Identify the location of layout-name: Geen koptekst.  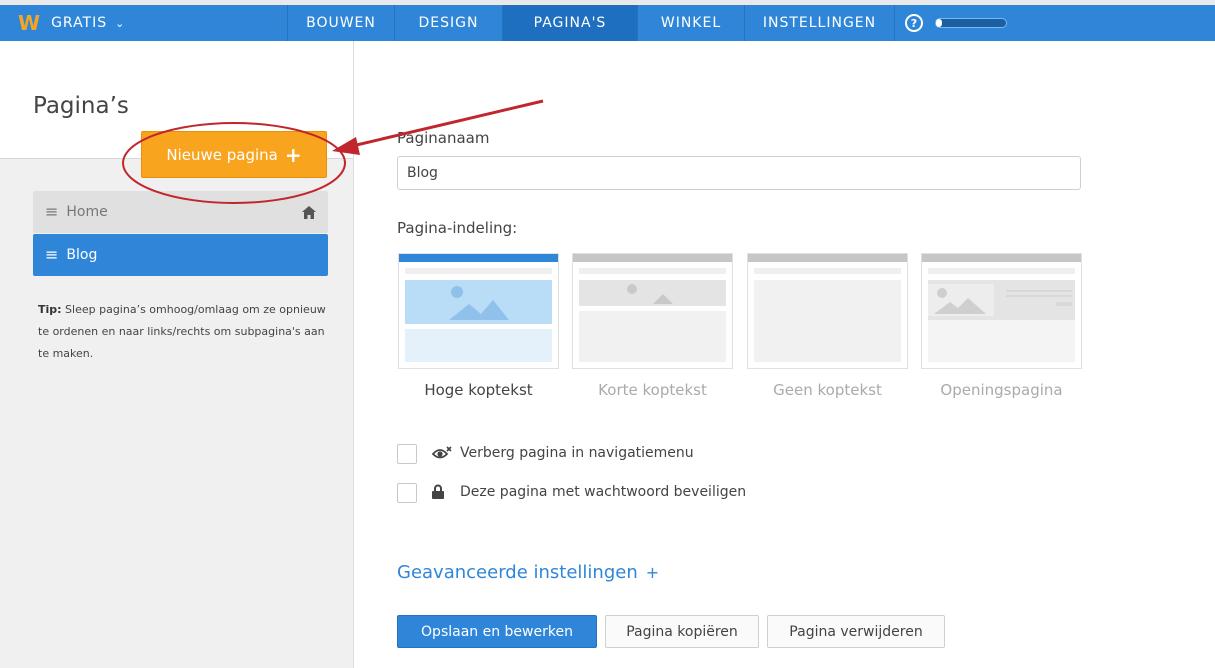
(827, 390).